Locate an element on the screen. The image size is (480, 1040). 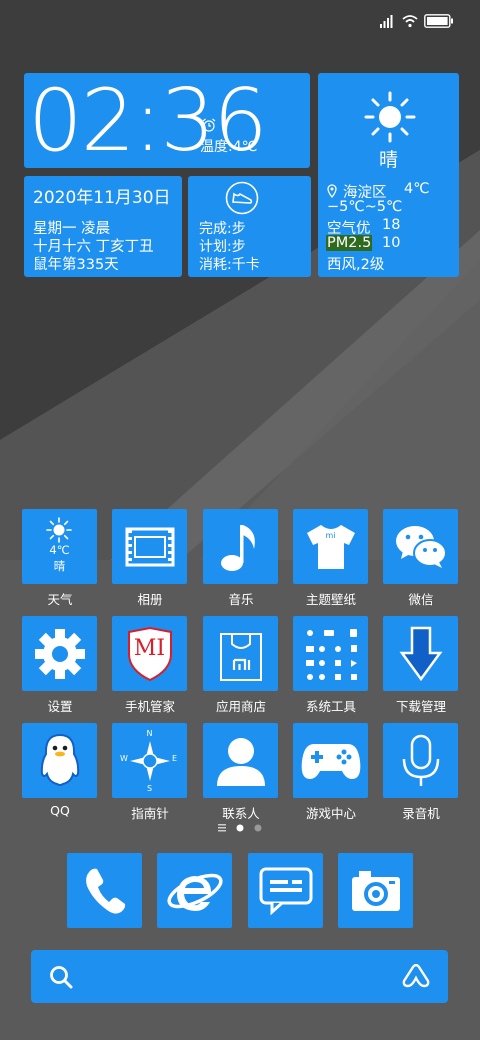
wifi-icon is located at coordinates (410, 21).